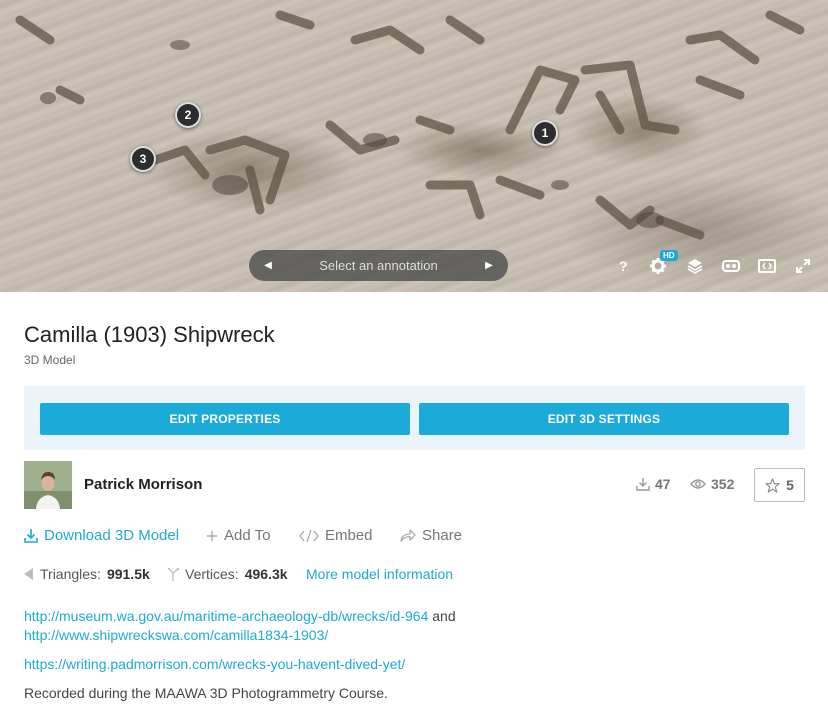  Describe the element at coordinates (128, 574) in the screenshot. I see `triangles-value: 991.5k` at that location.